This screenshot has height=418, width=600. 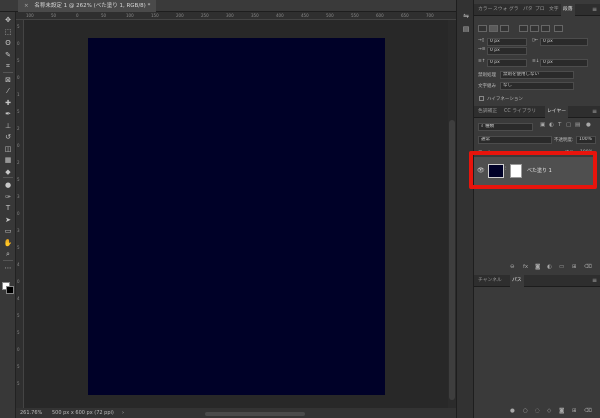 What do you see at coordinates (525, 267) in the screenshot?
I see `layer-style-icon: fx` at bounding box center [525, 267].